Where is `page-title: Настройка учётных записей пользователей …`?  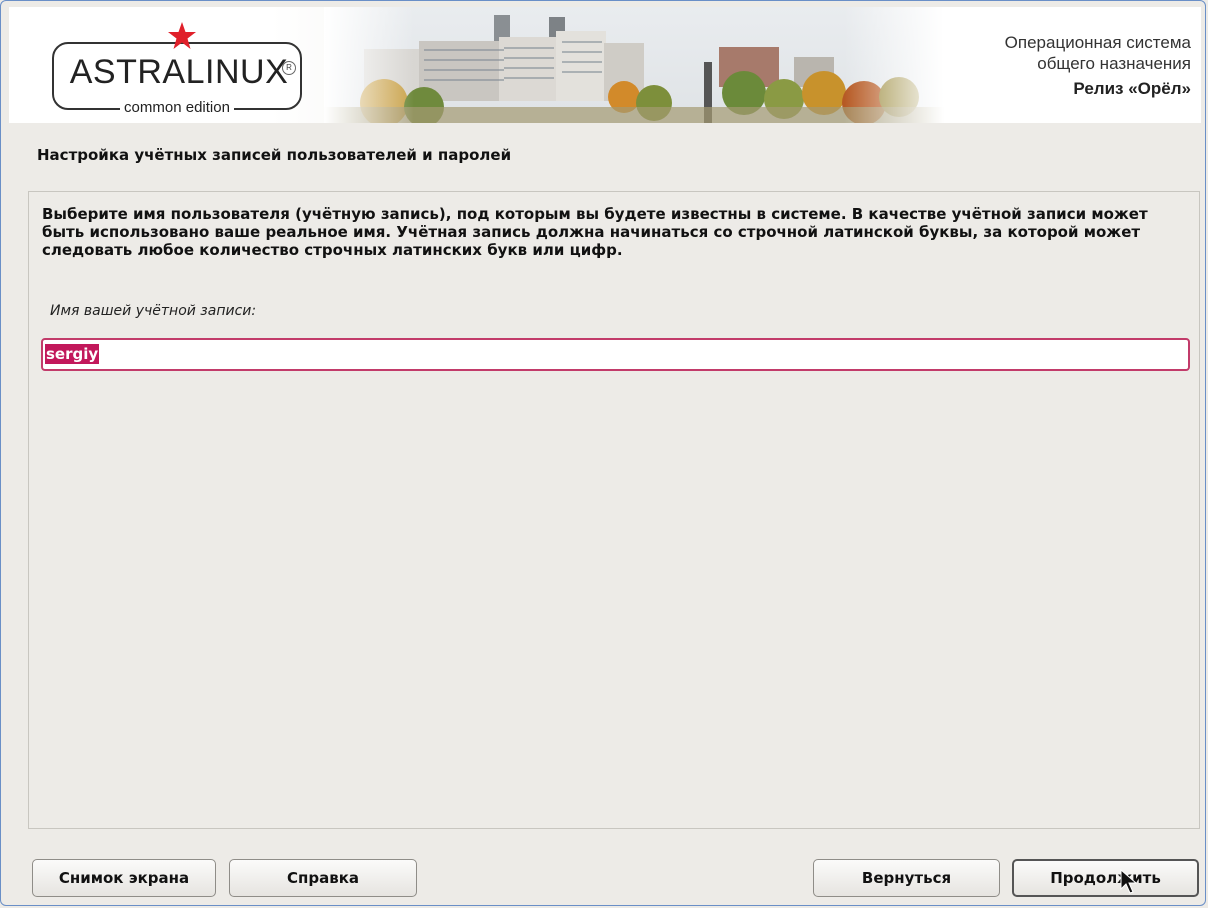 page-title: Настройка учётных записей пользователей … is located at coordinates (274, 155).